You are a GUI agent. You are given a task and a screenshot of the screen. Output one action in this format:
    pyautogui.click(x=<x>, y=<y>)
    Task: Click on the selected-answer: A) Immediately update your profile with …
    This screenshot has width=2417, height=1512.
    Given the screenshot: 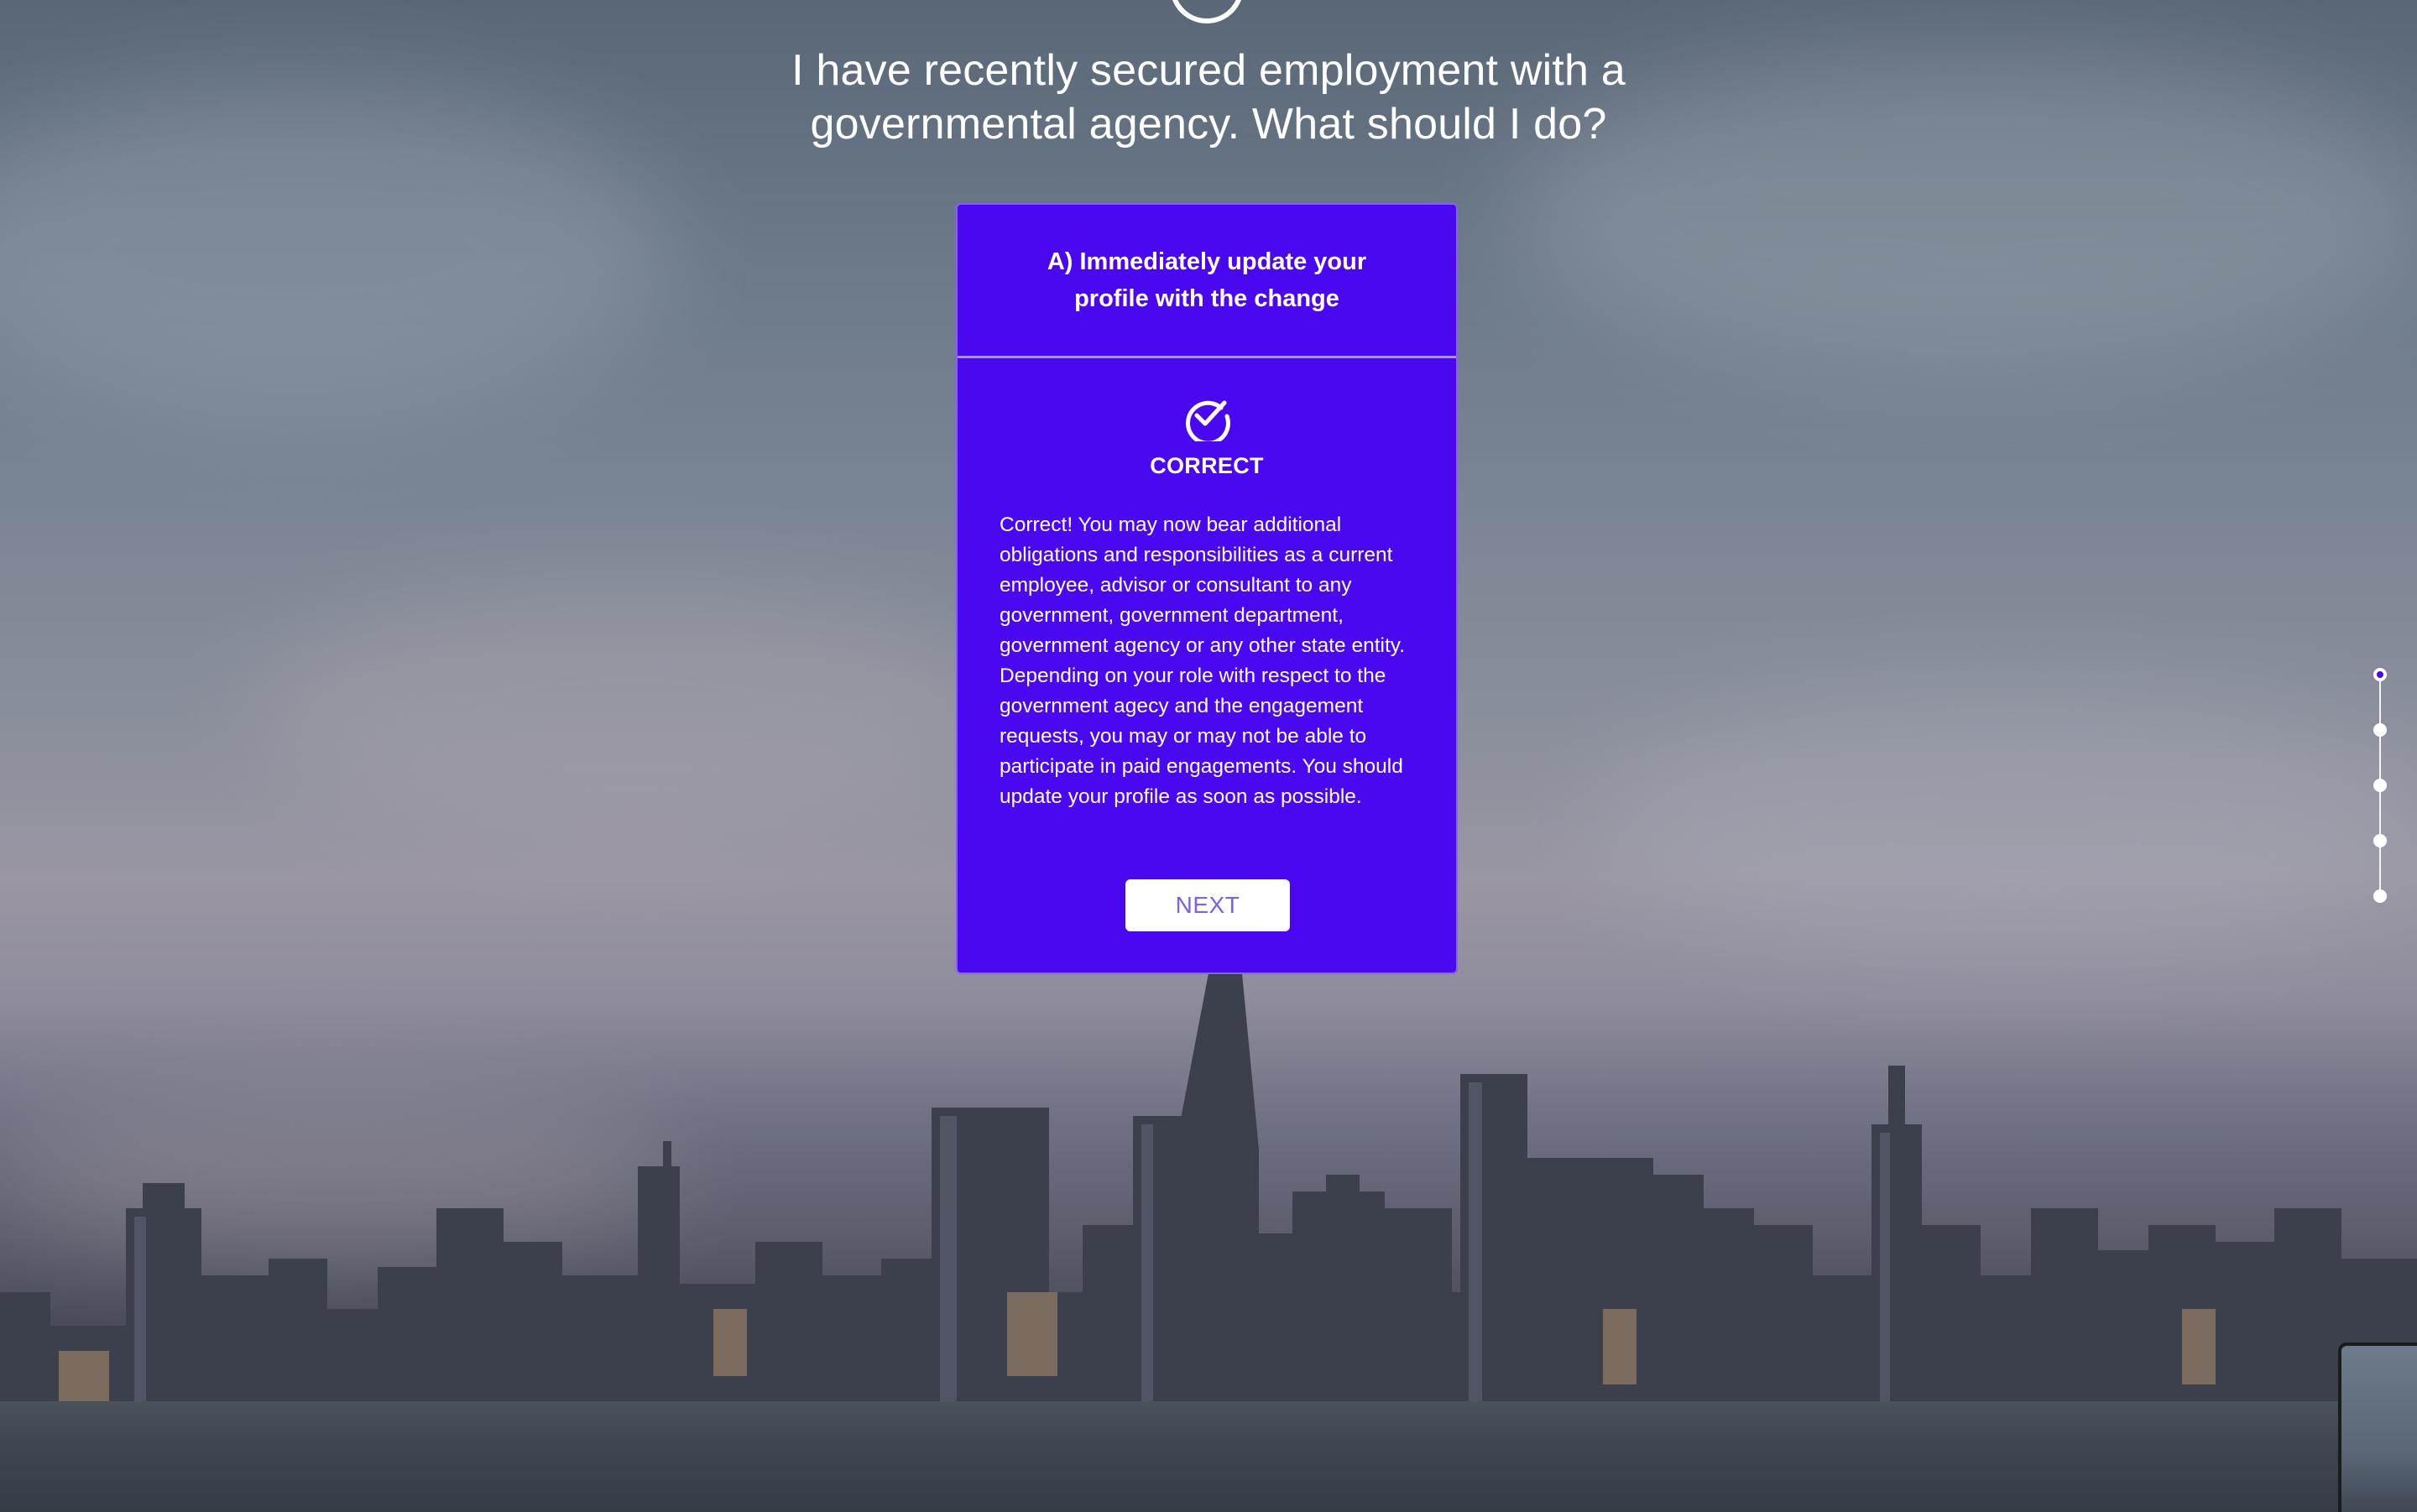 What is the action you would take?
    pyautogui.click(x=1207, y=280)
    